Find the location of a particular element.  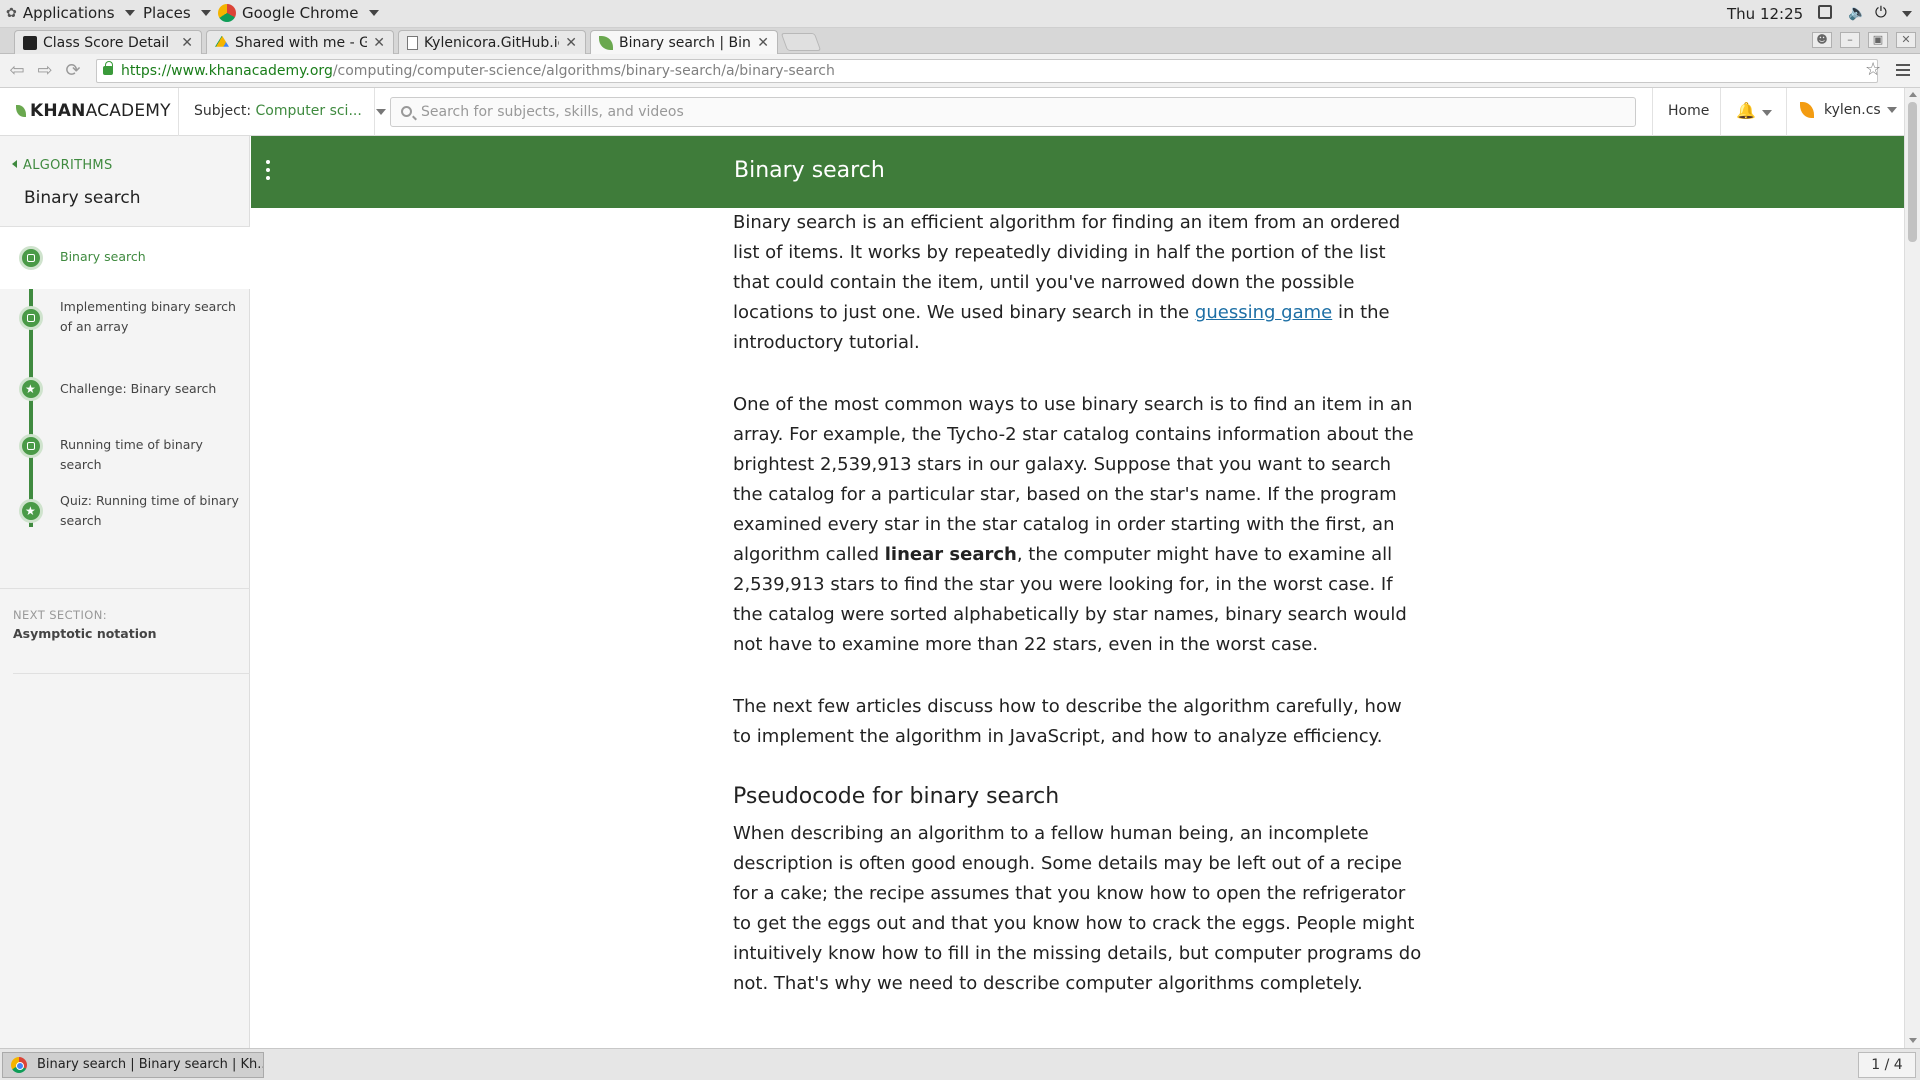

sidebar-item-quiz: ★ Quiz: Running time of binary search is located at coordinates (125, 522).